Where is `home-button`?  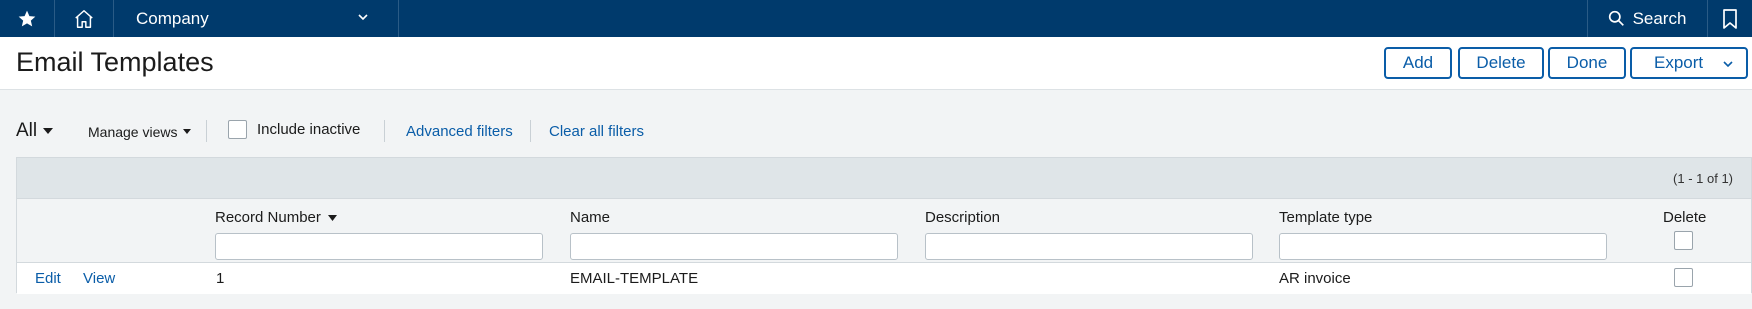 home-button is located at coordinates (84, 18).